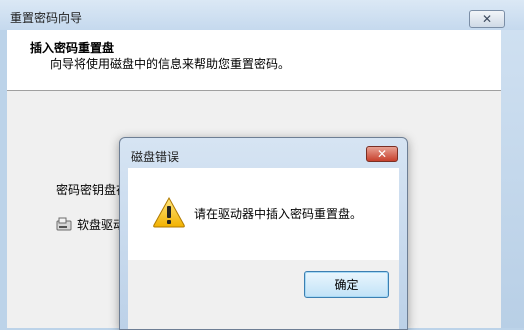 The width and height of the screenshot is (524, 330). Describe the element at coordinates (46, 18) in the screenshot. I see `wizard-title: 重置密码向导` at that location.